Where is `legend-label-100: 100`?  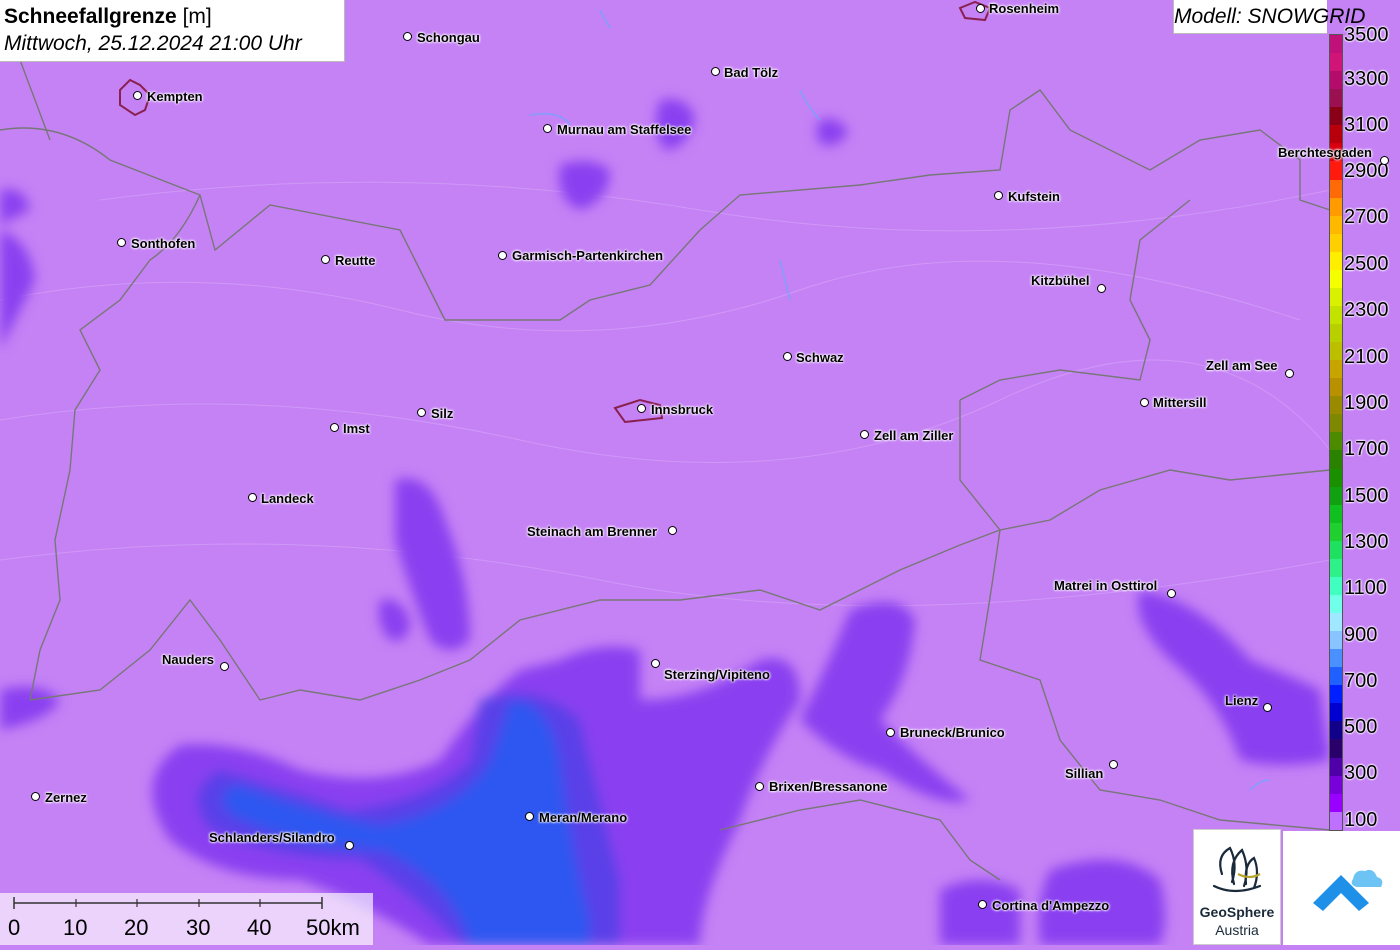
legend-label-100: 100 is located at coordinates (1361, 820).